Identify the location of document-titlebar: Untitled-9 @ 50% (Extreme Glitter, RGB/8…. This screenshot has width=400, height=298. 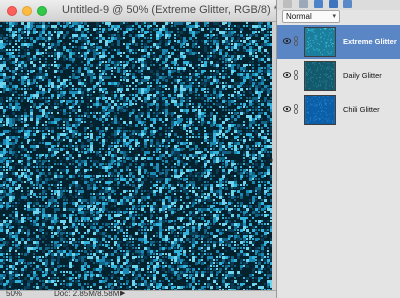
(139, 11).